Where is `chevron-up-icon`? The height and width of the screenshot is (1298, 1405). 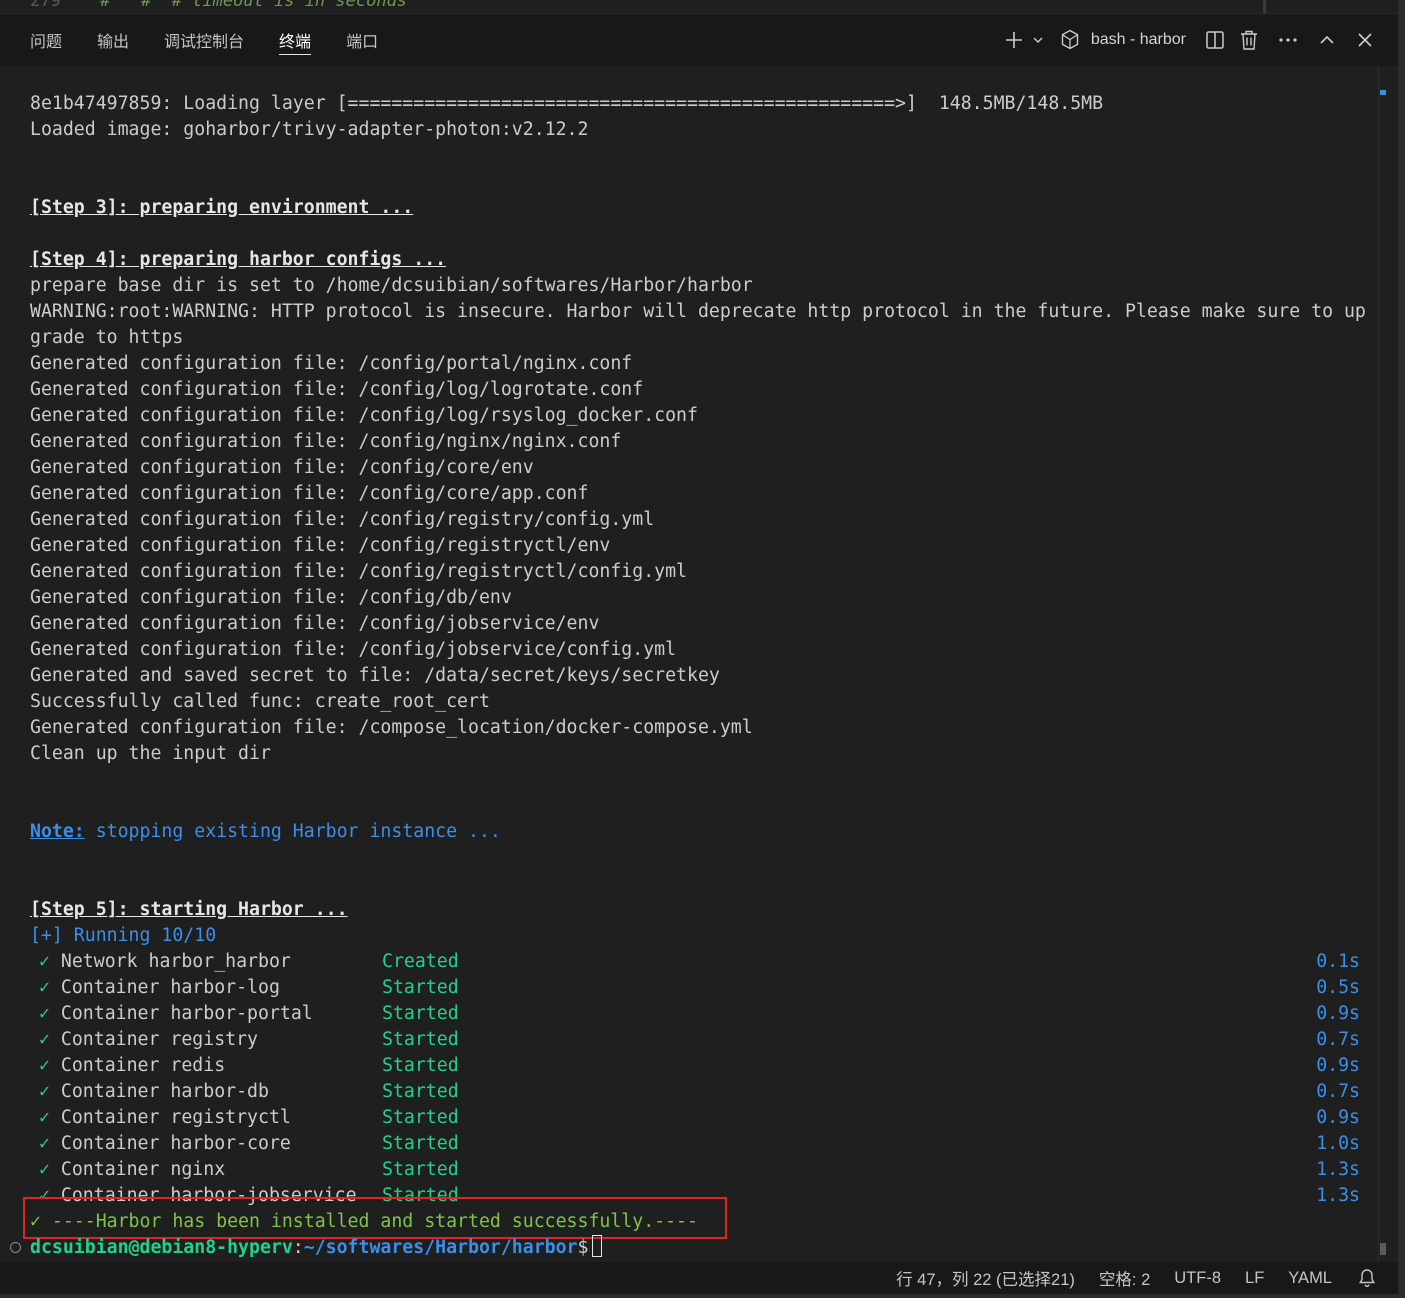
chevron-up-icon is located at coordinates (1327, 39).